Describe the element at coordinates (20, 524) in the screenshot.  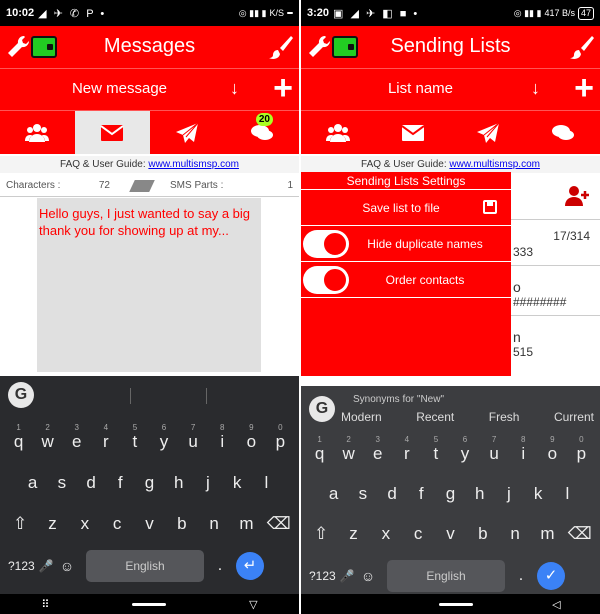
I see `key-special: ⇧` at that location.